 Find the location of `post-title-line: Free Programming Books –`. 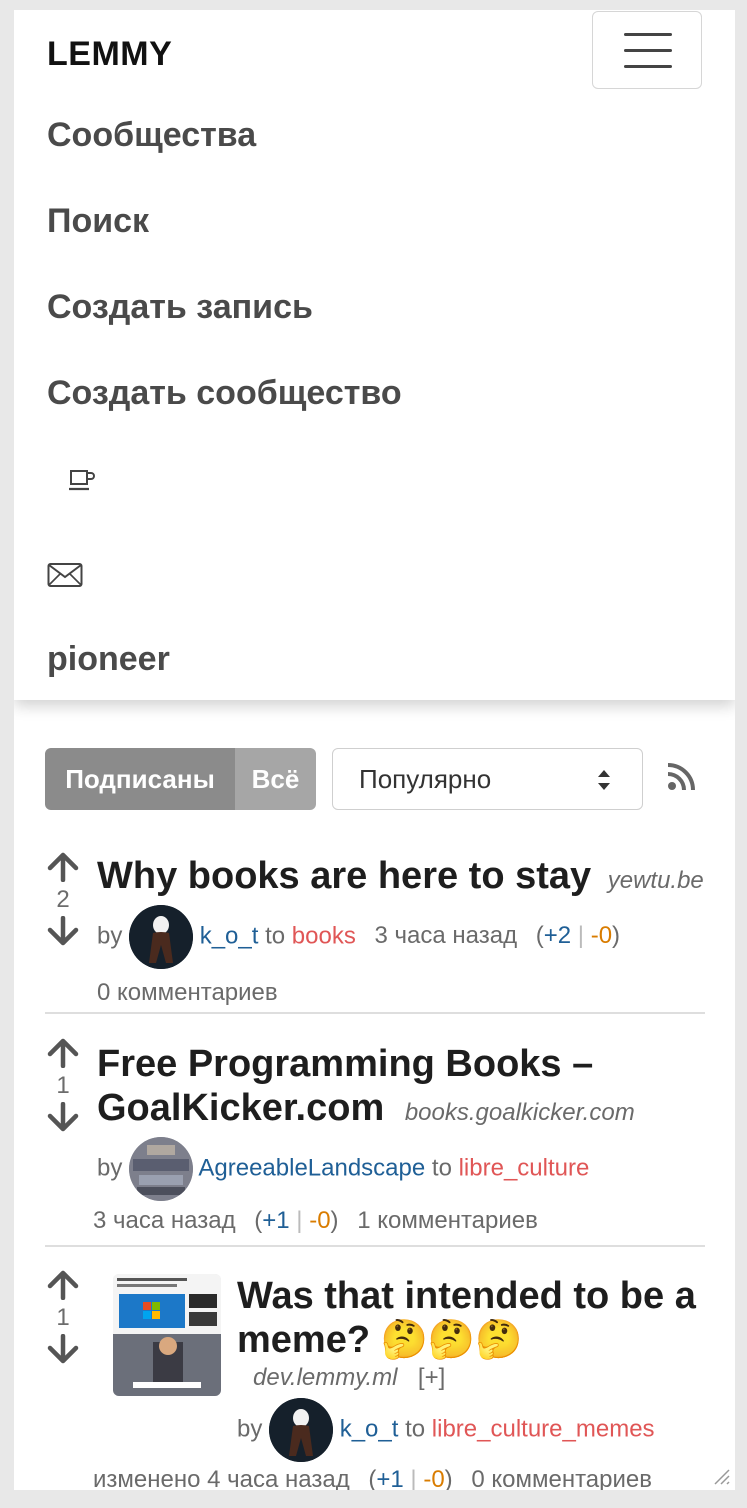

post-title-line: Free Programming Books – is located at coordinates (345, 1064).